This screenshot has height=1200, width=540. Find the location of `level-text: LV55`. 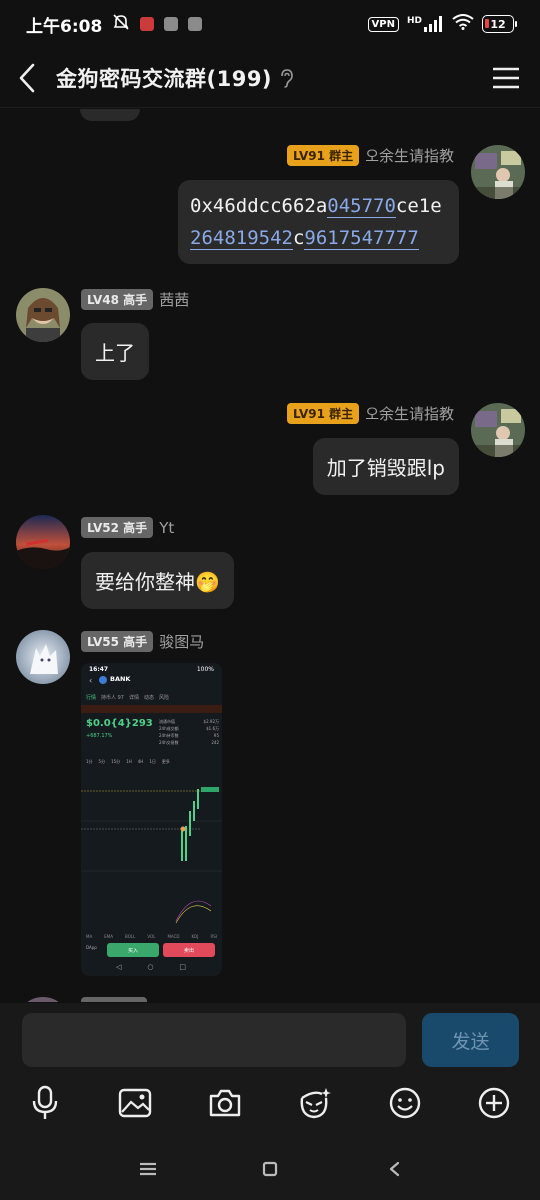

level-text: LV55 is located at coordinates (103, 642).